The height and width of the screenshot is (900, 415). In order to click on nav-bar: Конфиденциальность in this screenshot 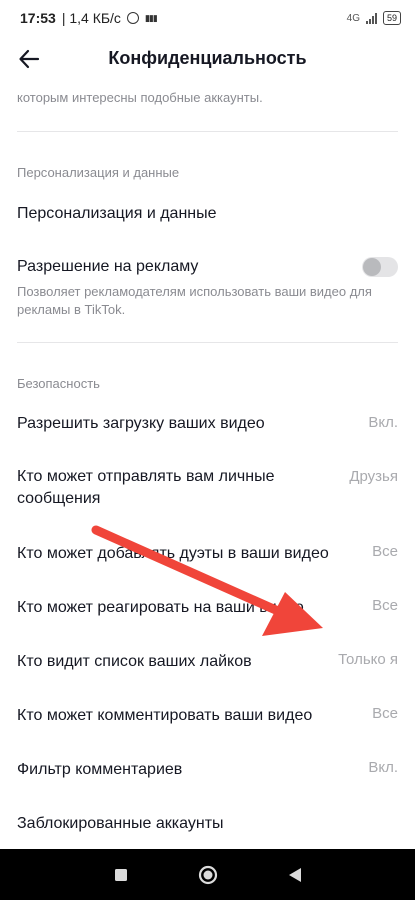, I will do `click(207, 58)`.